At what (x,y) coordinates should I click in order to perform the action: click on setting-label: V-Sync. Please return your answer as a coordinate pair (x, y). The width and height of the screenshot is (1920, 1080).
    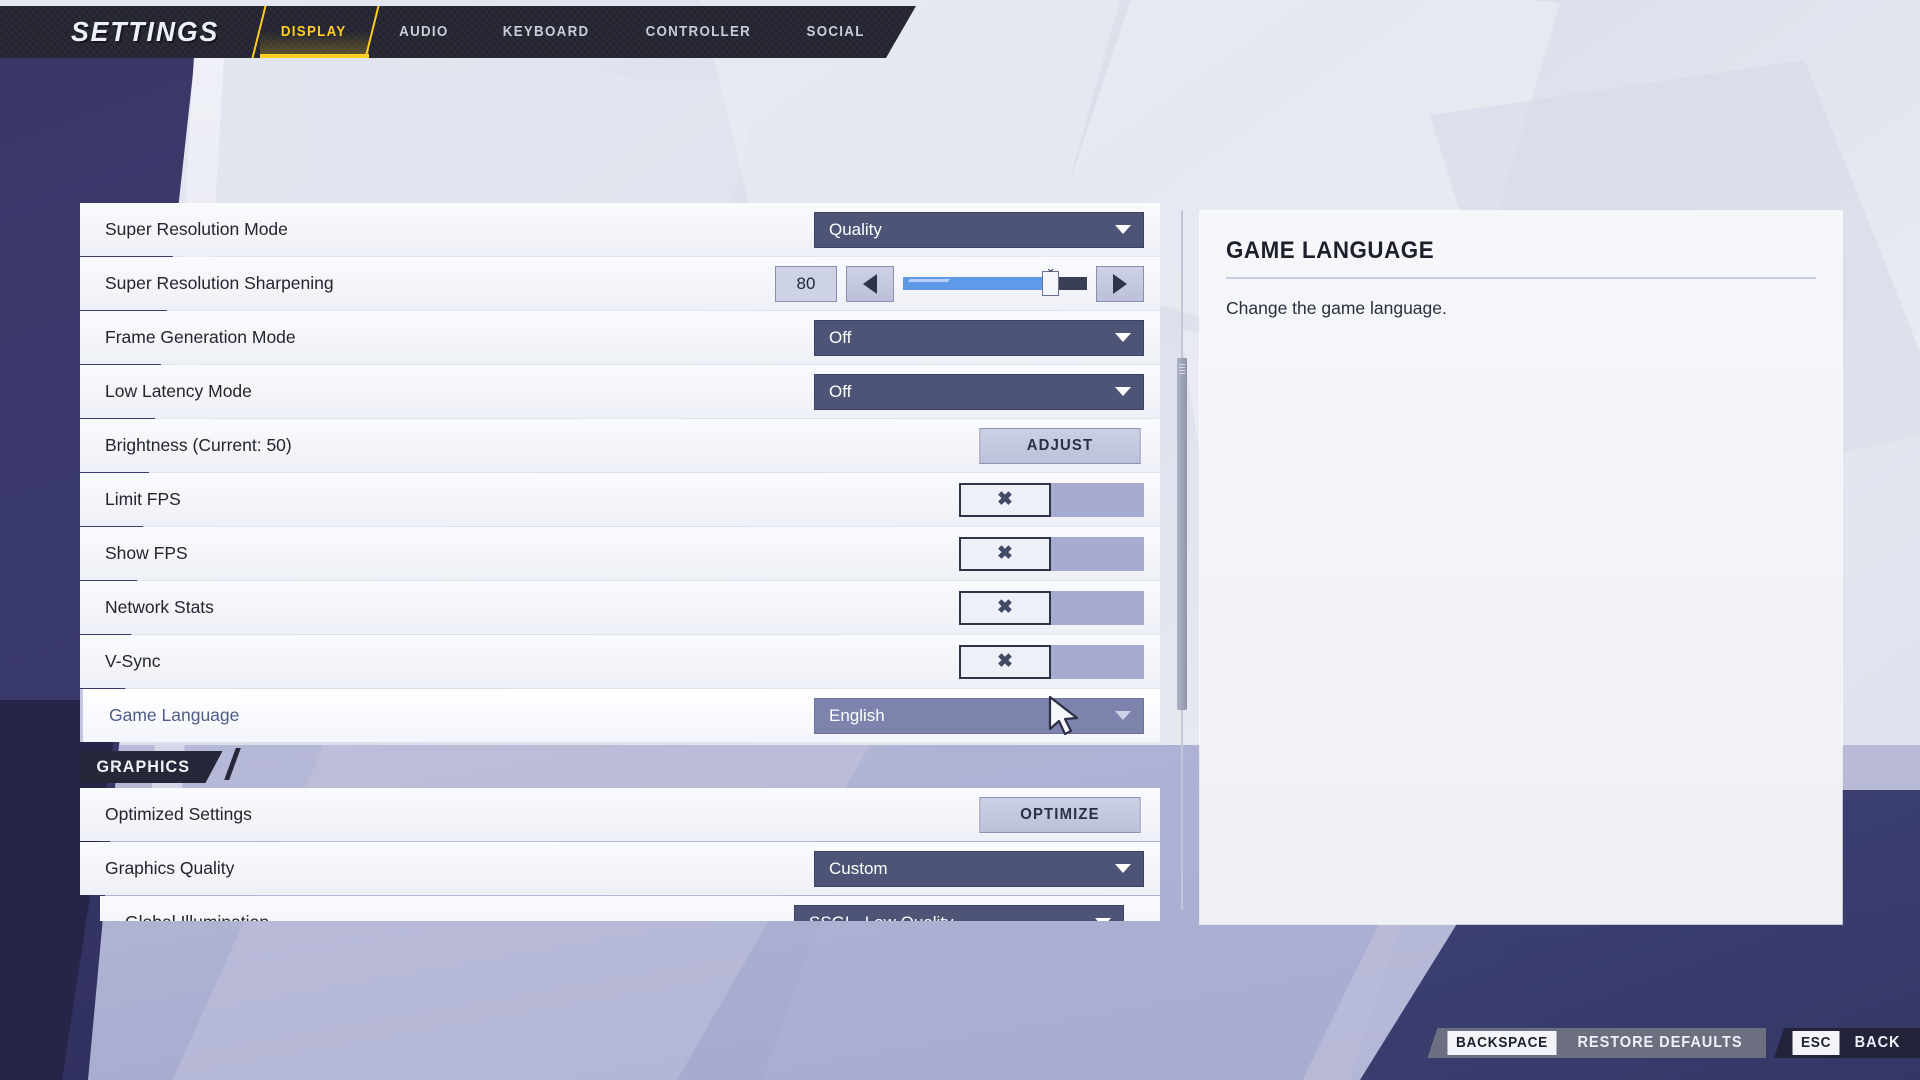
    Looking at the image, I should click on (133, 661).